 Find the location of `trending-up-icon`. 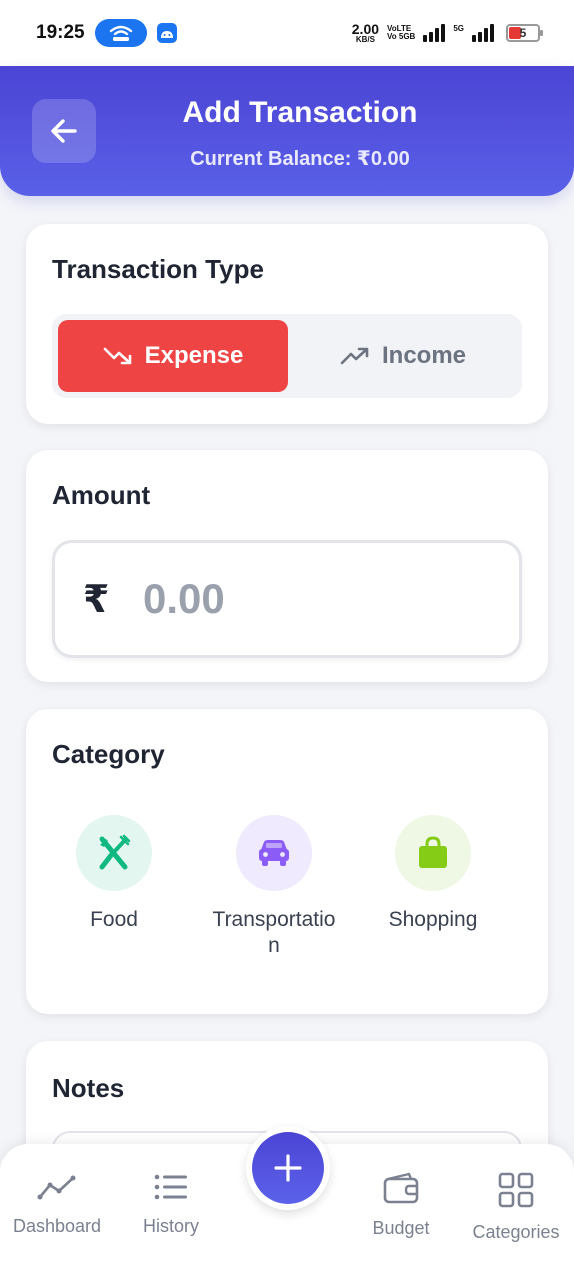

trending-up-icon is located at coordinates (354, 356).